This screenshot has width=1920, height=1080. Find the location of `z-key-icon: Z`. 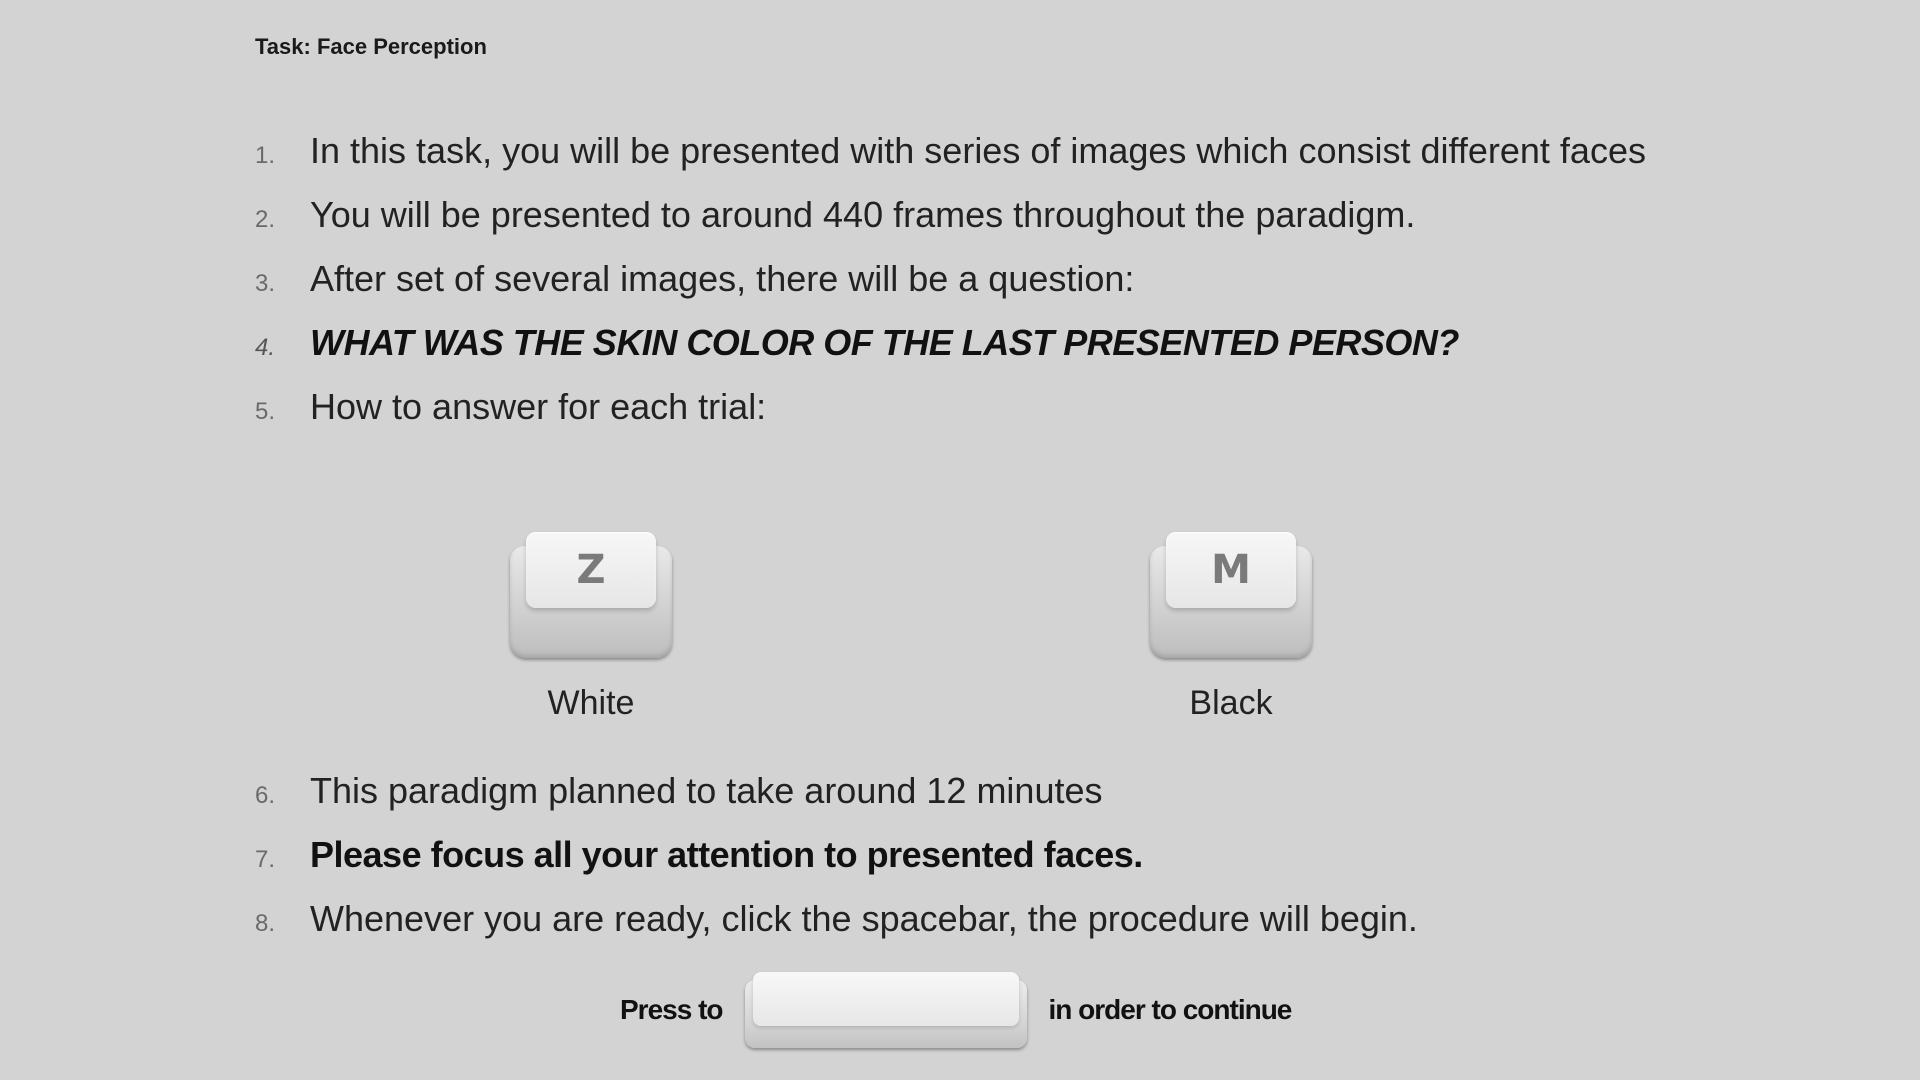

z-key-icon: Z is located at coordinates (591, 595).